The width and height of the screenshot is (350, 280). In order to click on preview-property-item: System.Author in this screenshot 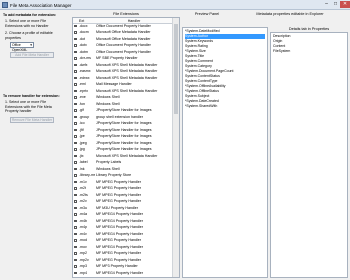, I will do `click(225, 36)`.